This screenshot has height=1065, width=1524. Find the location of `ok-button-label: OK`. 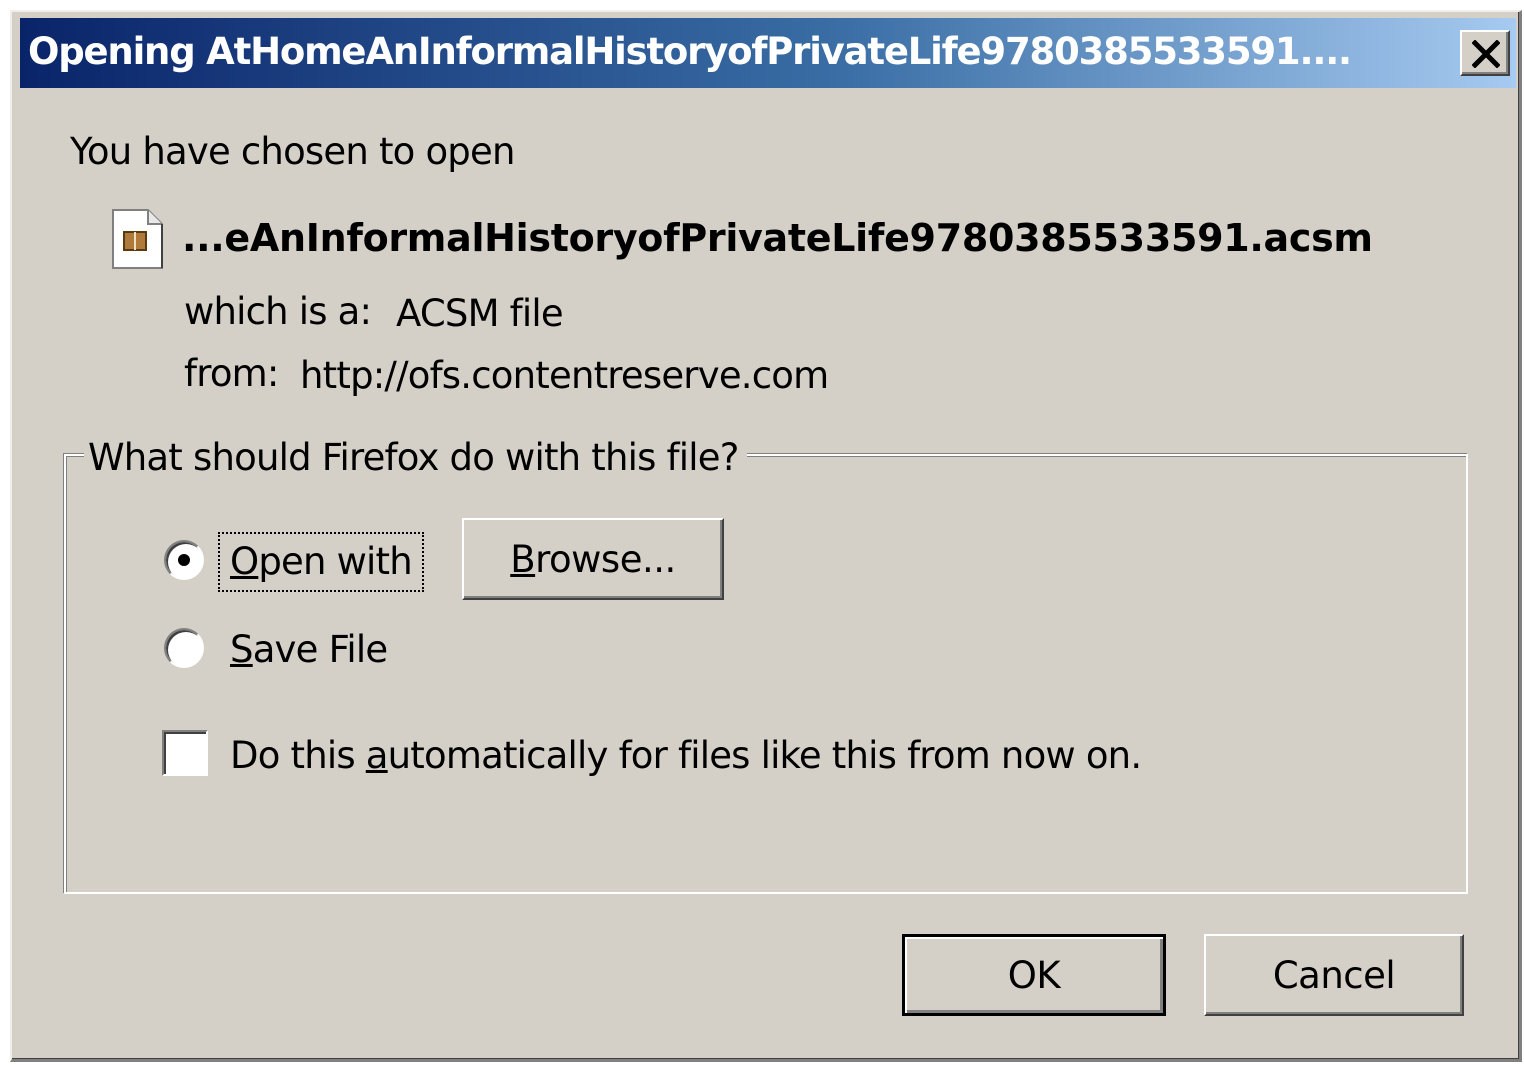

ok-button-label: OK is located at coordinates (1034, 975).